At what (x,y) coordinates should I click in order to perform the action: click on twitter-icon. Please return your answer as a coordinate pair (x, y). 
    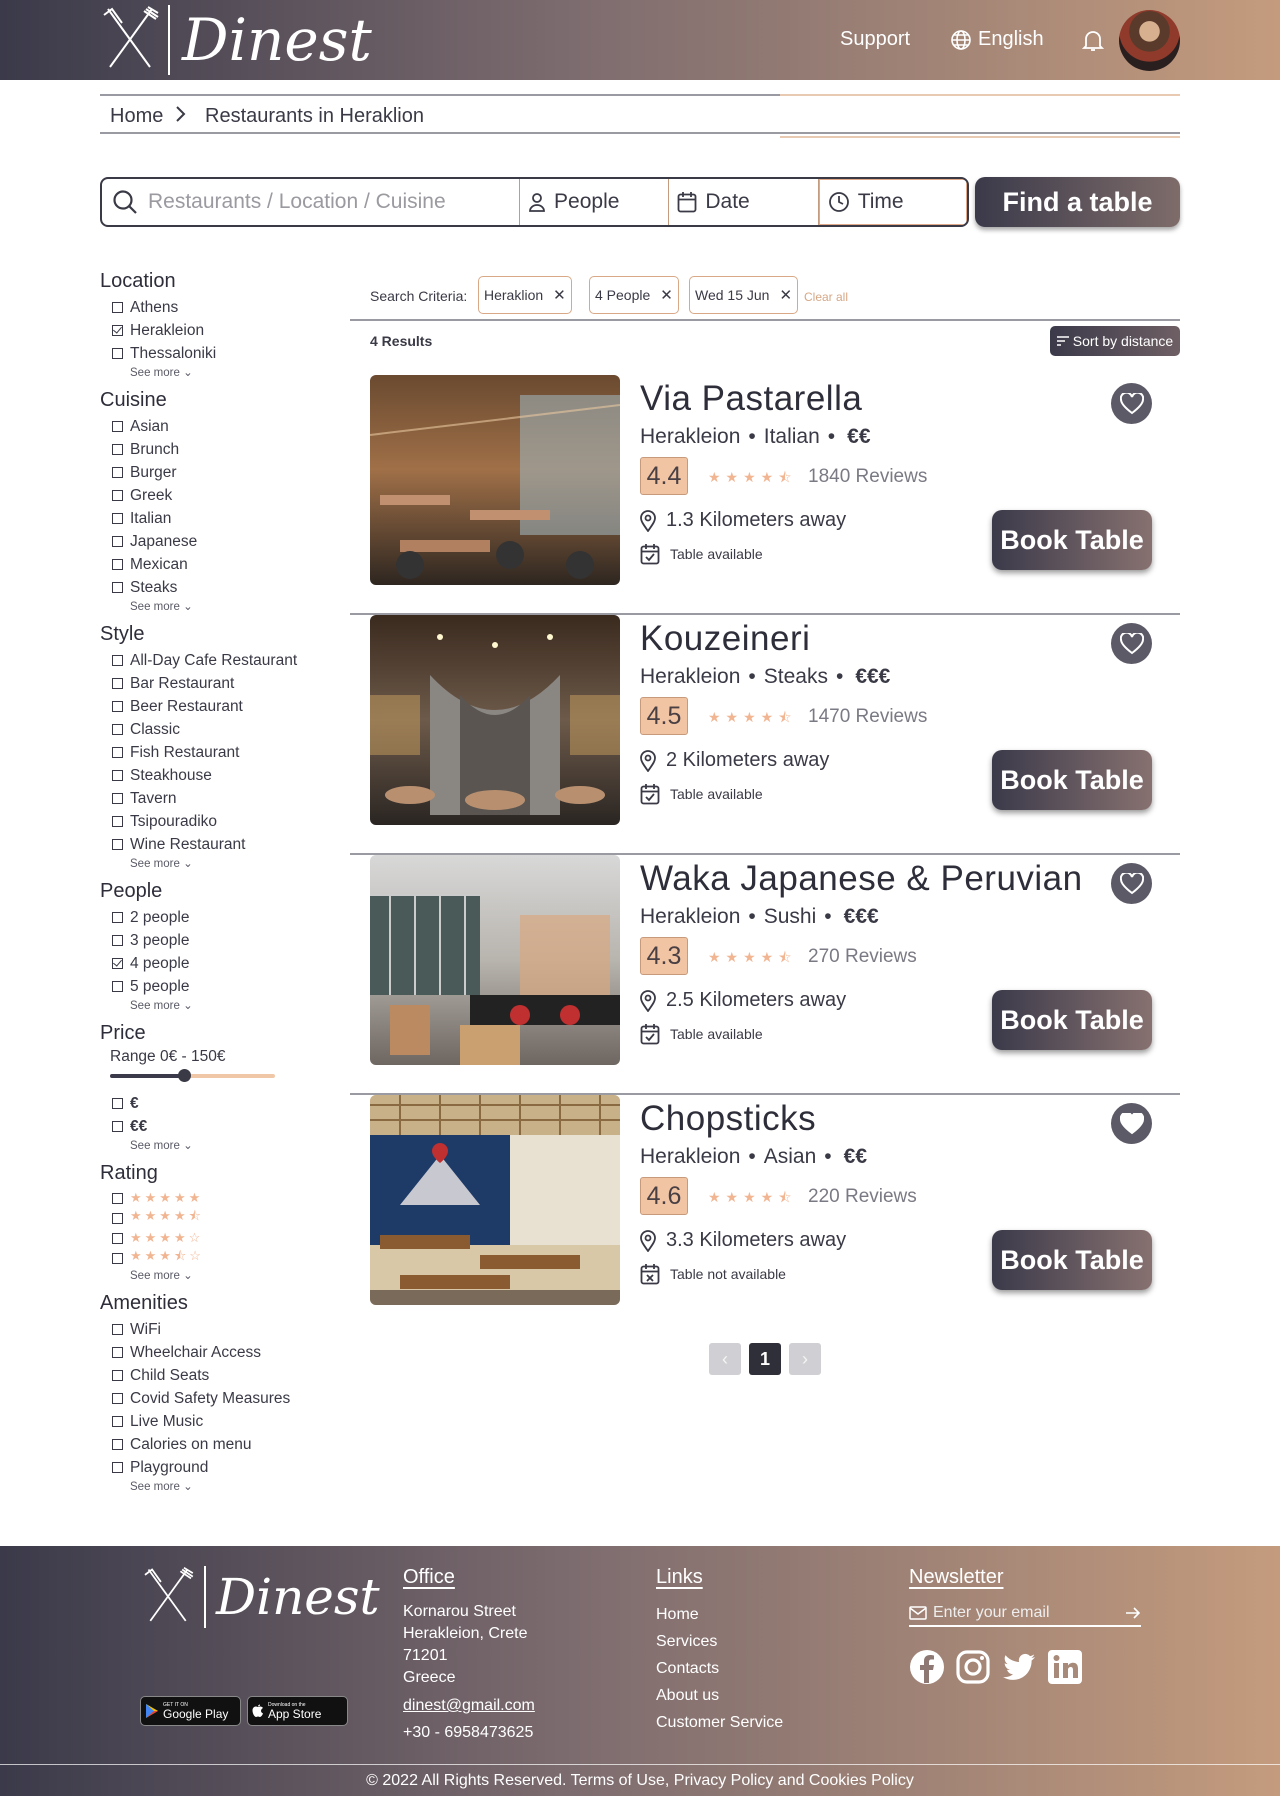
    Looking at the image, I should click on (1019, 1667).